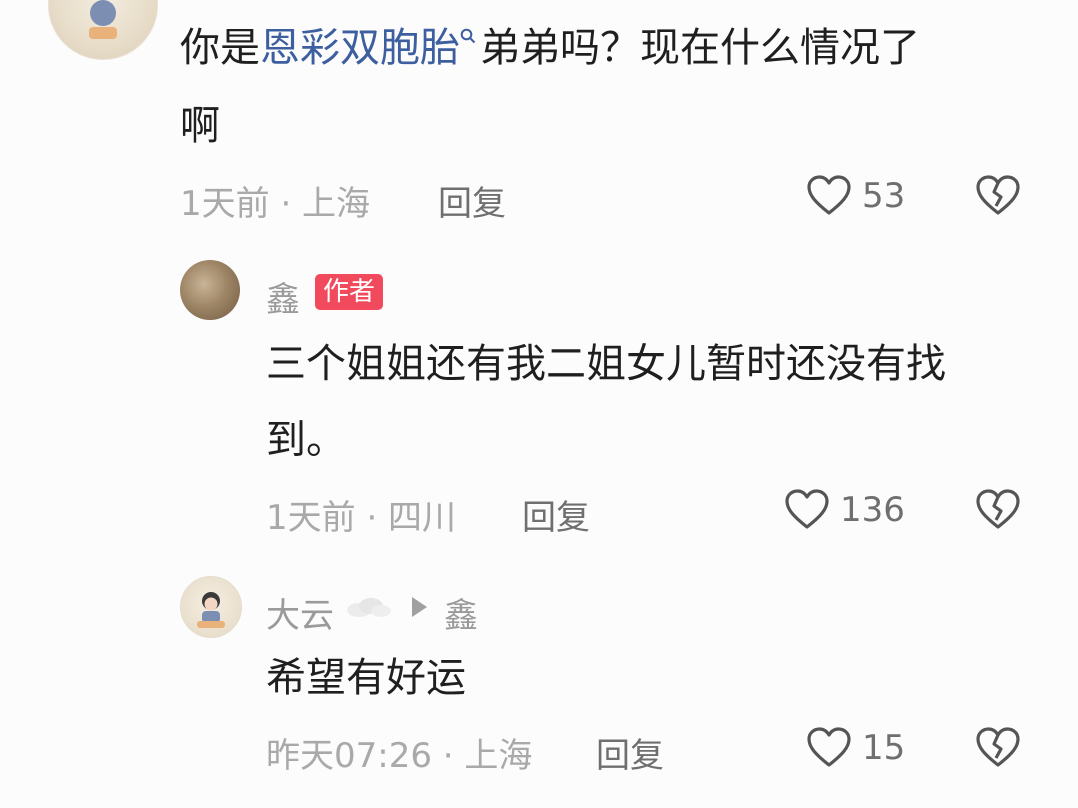 The width and height of the screenshot is (1078, 808). I want to click on reply-meta: 昨天07:26 · 上海, so click(399, 756).